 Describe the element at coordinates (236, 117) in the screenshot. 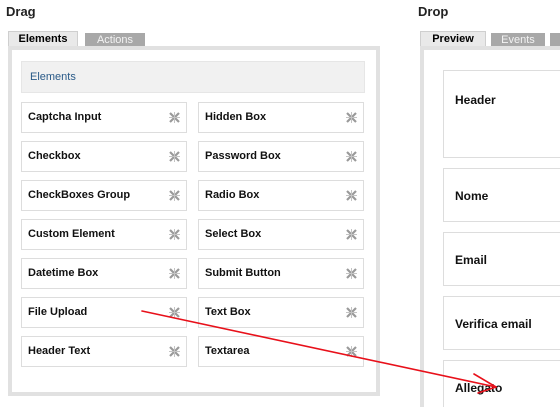

I see `element-label: Hidden Box` at that location.